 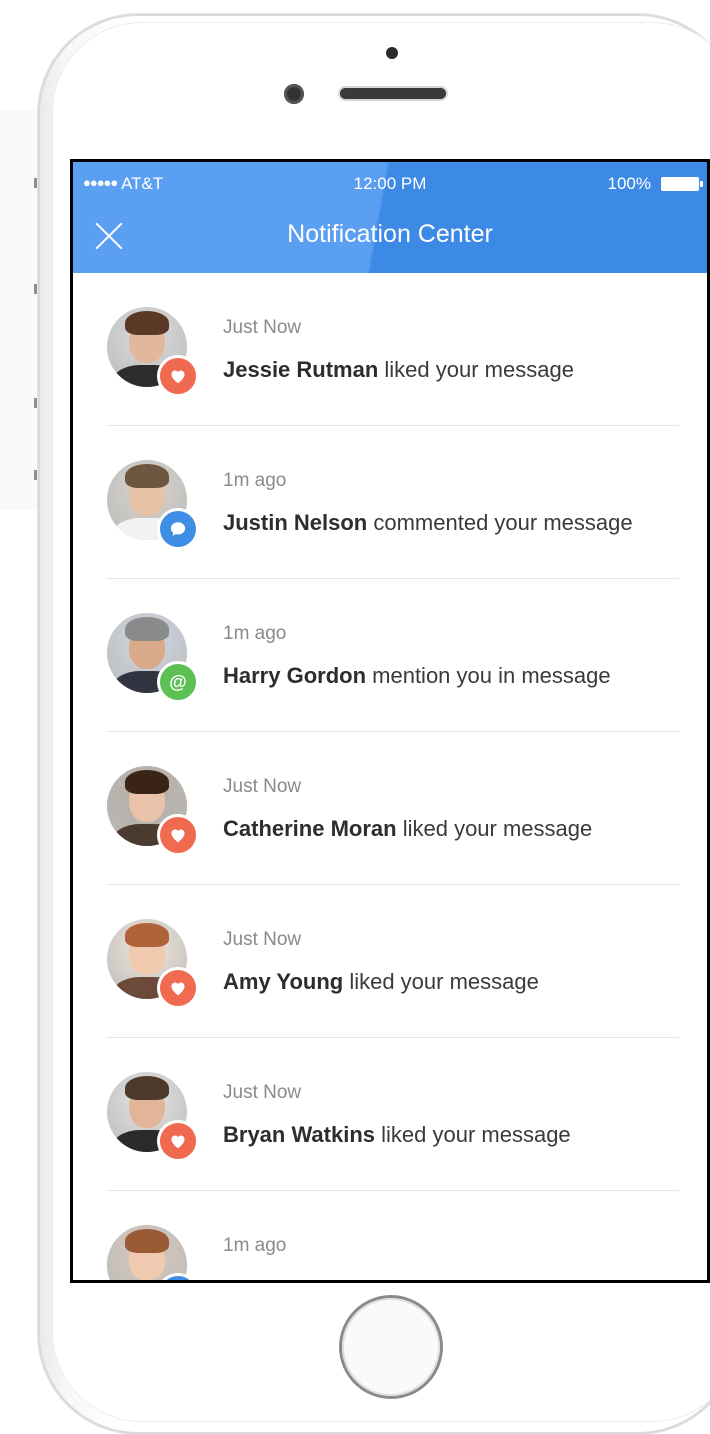 I want to click on proximity-sensor, so click(x=392, y=53).